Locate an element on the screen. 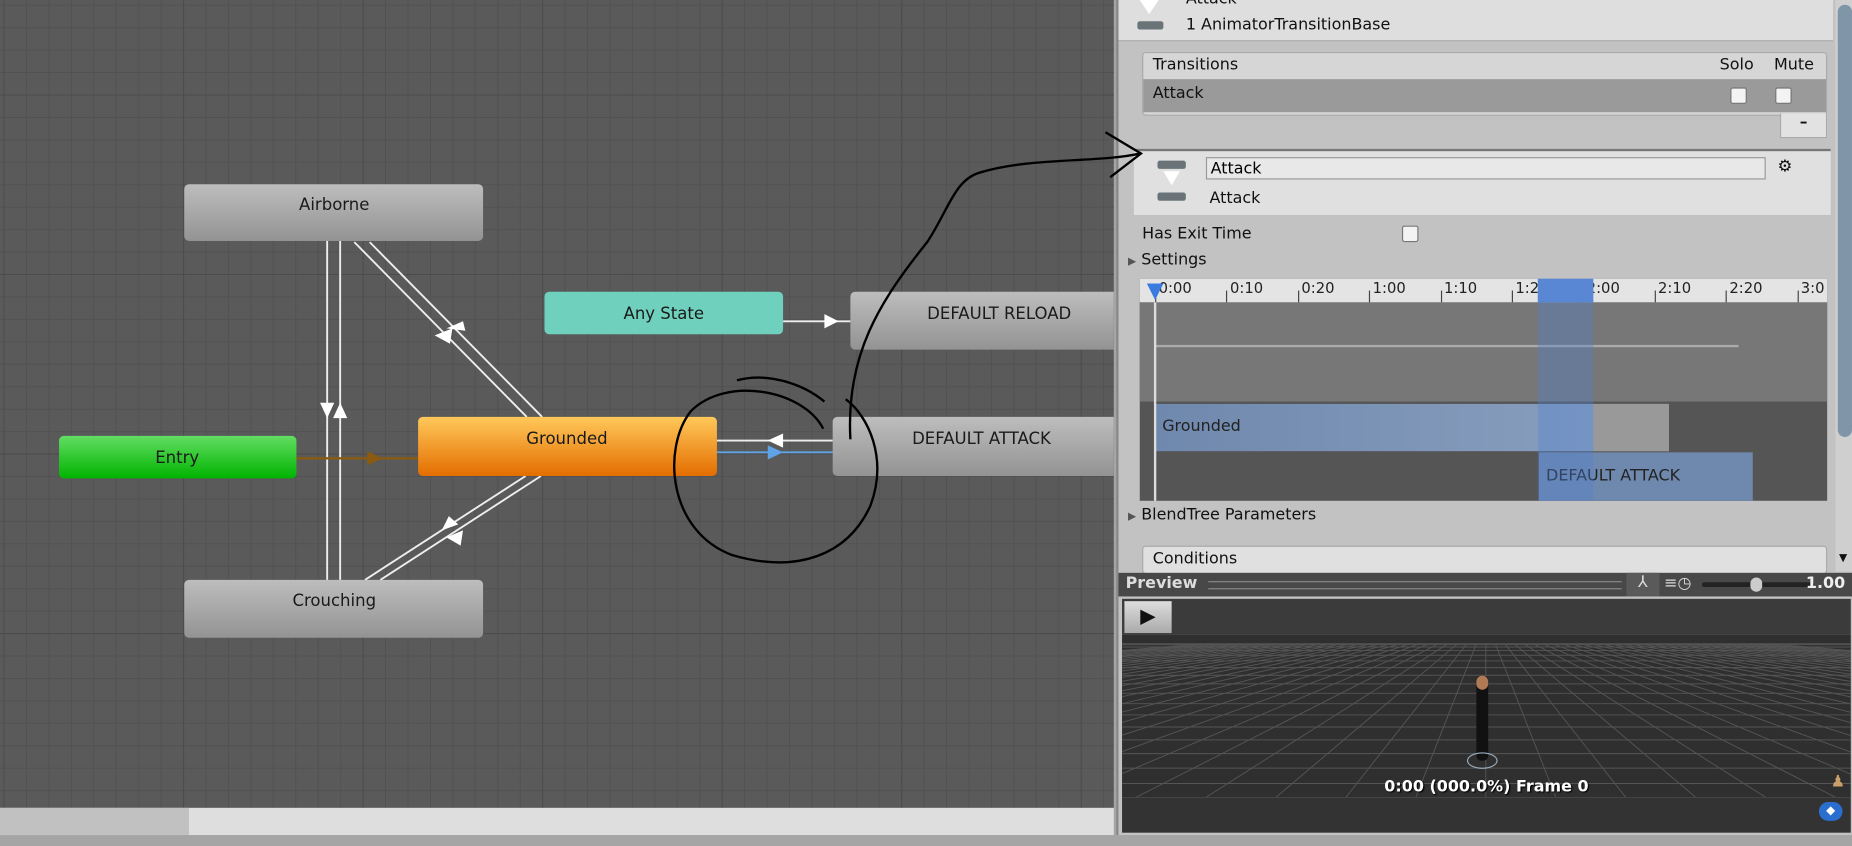 The width and height of the screenshot is (1852, 846). state-airborne: Airborne is located at coordinates (334, 212).